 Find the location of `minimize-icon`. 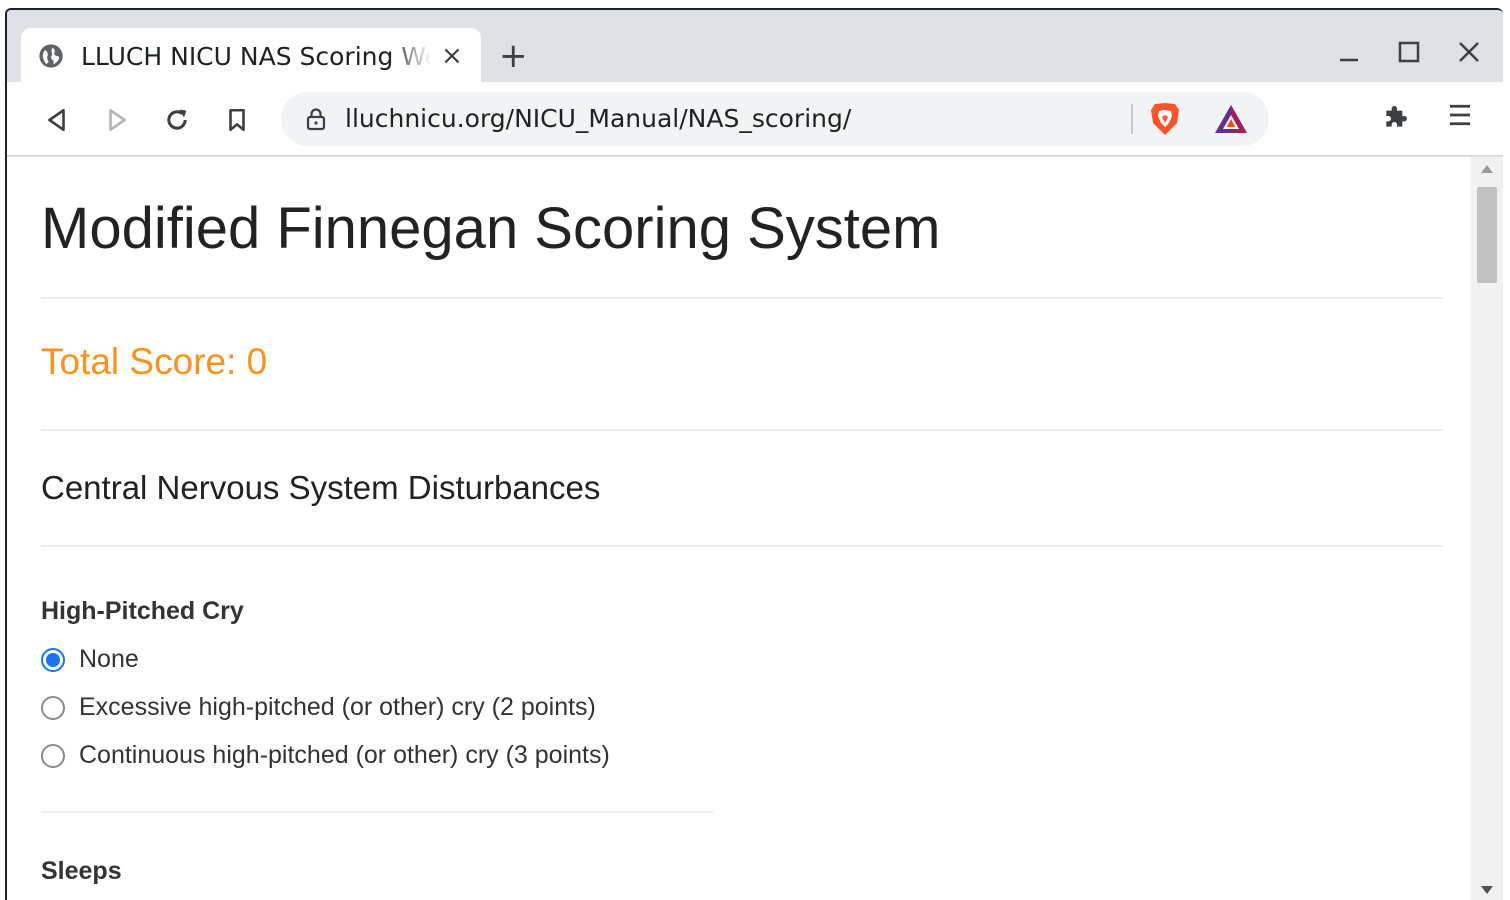

minimize-icon is located at coordinates (1349, 60).